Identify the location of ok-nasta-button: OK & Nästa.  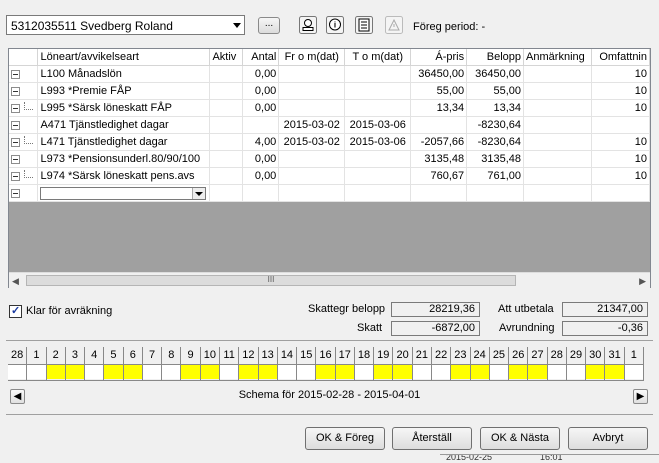
(520, 438).